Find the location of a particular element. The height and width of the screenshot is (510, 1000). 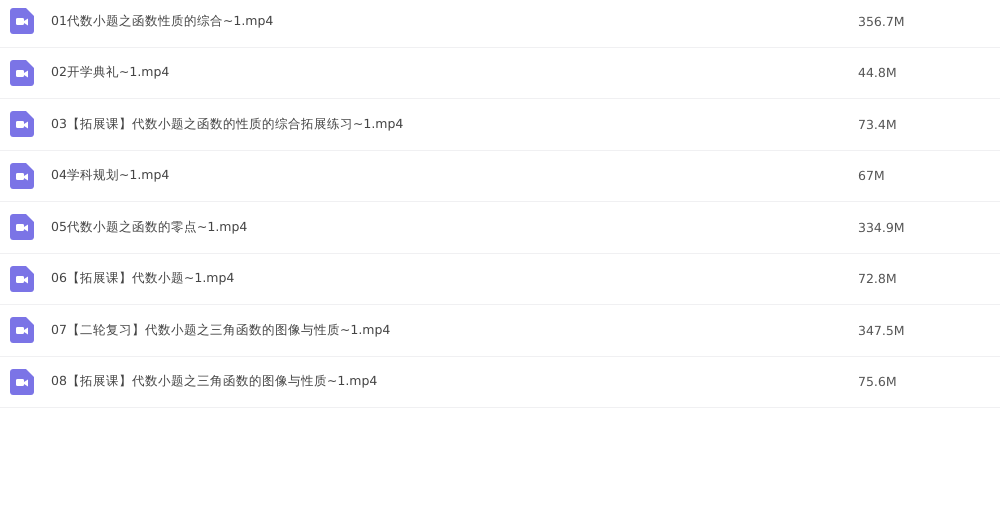

file-size: 75.6M is located at coordinates (877, 382).